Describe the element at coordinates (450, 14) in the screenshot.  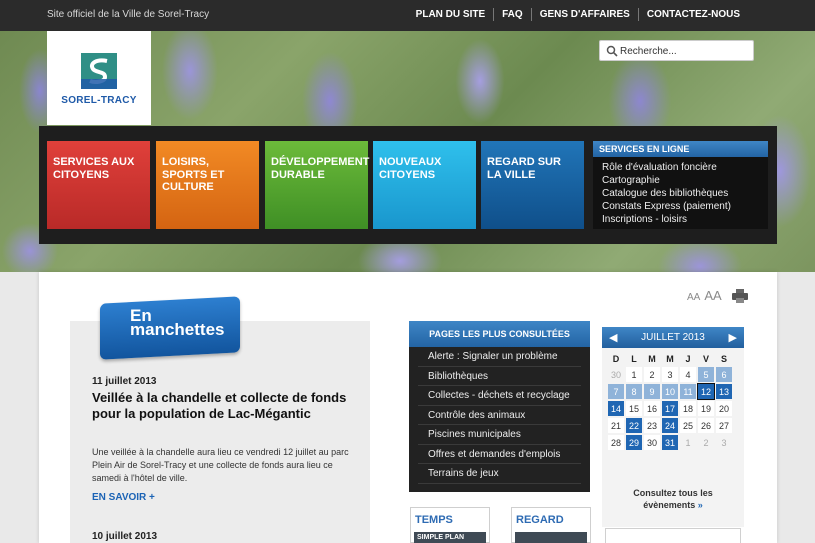
I see `nav-site-map: PLAN DU SITE` at that location.